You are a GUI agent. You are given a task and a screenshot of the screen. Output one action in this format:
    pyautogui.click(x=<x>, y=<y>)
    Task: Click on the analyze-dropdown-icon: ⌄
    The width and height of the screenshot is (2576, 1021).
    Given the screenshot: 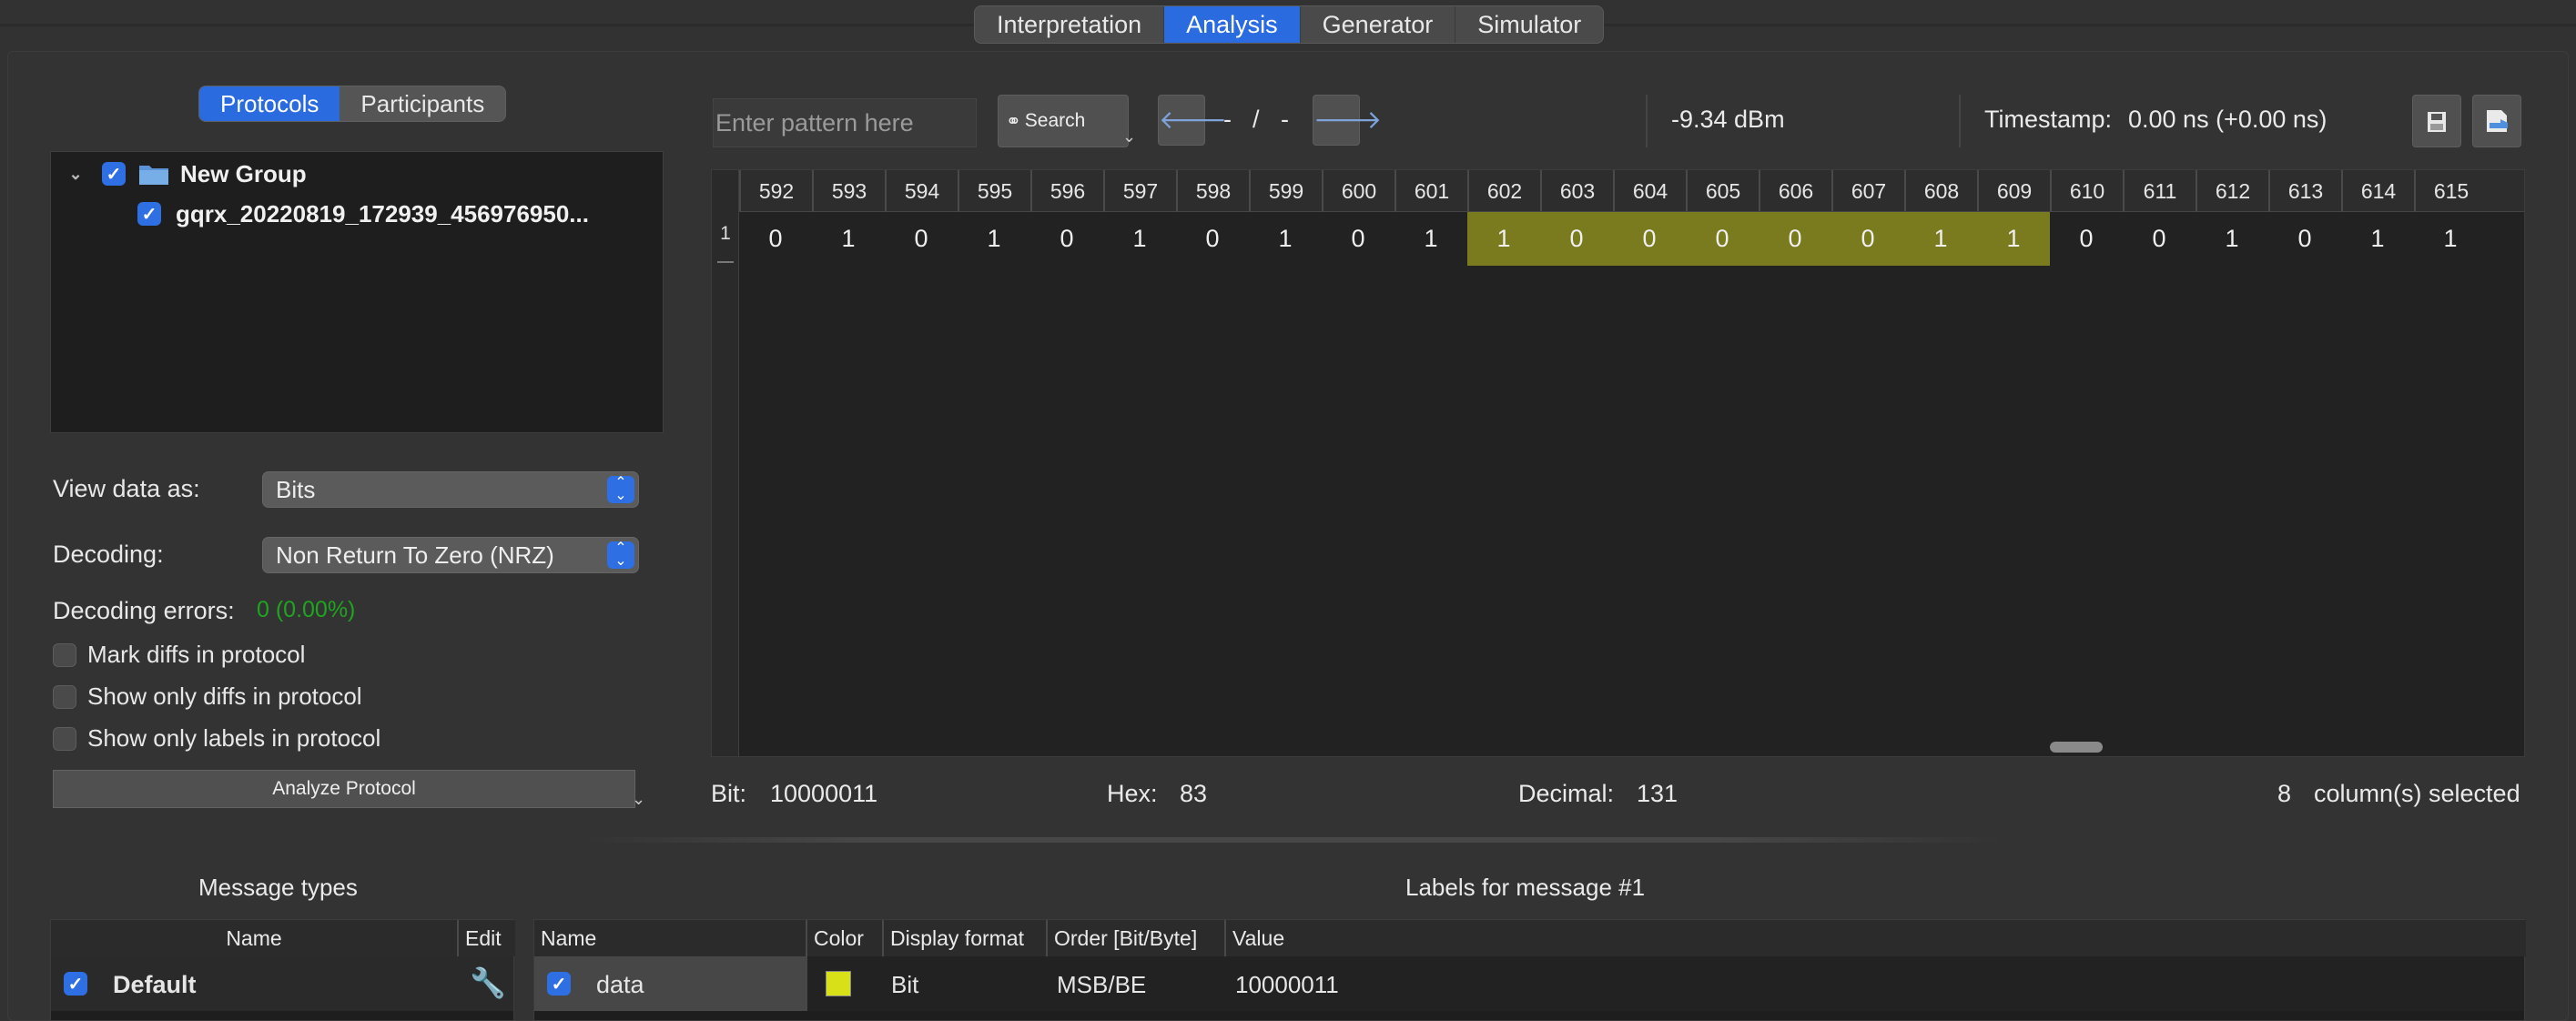 What is the action you would take?
    pyautogui.click(x=638, y=799)
    